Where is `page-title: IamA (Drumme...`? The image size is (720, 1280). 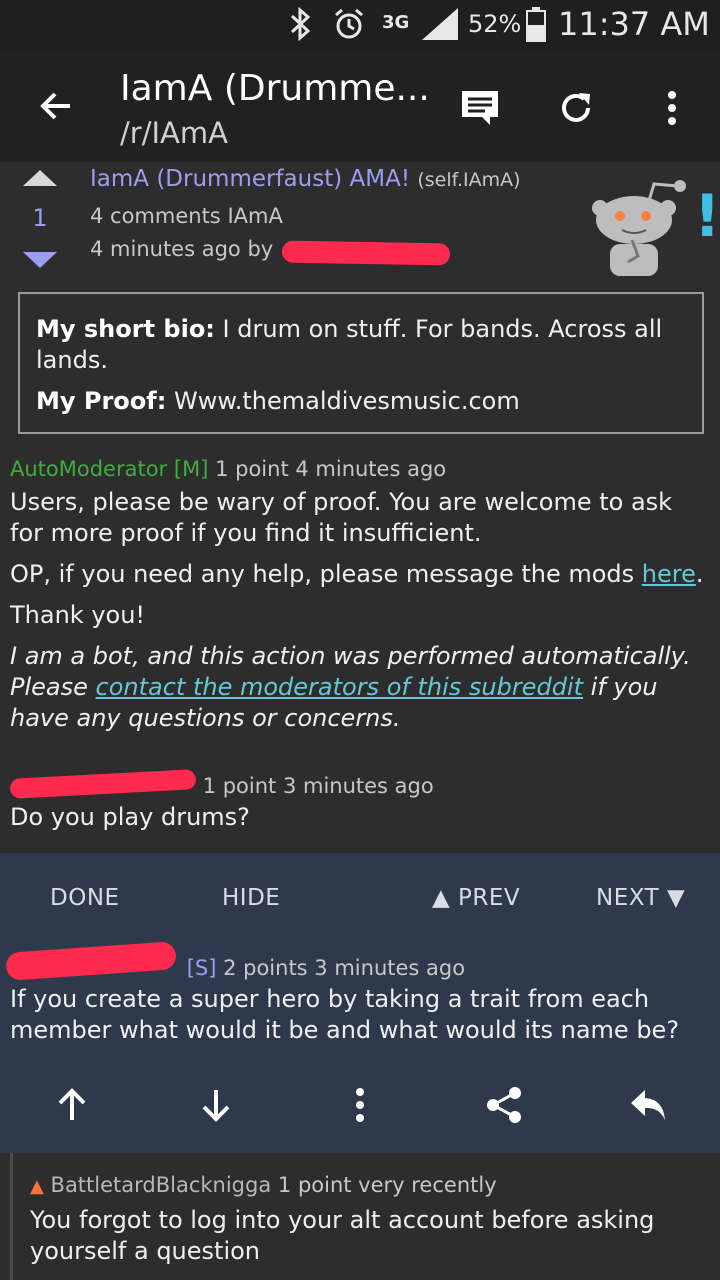 page-title: IamA (Drumme... is located at coordinates (275, 88).